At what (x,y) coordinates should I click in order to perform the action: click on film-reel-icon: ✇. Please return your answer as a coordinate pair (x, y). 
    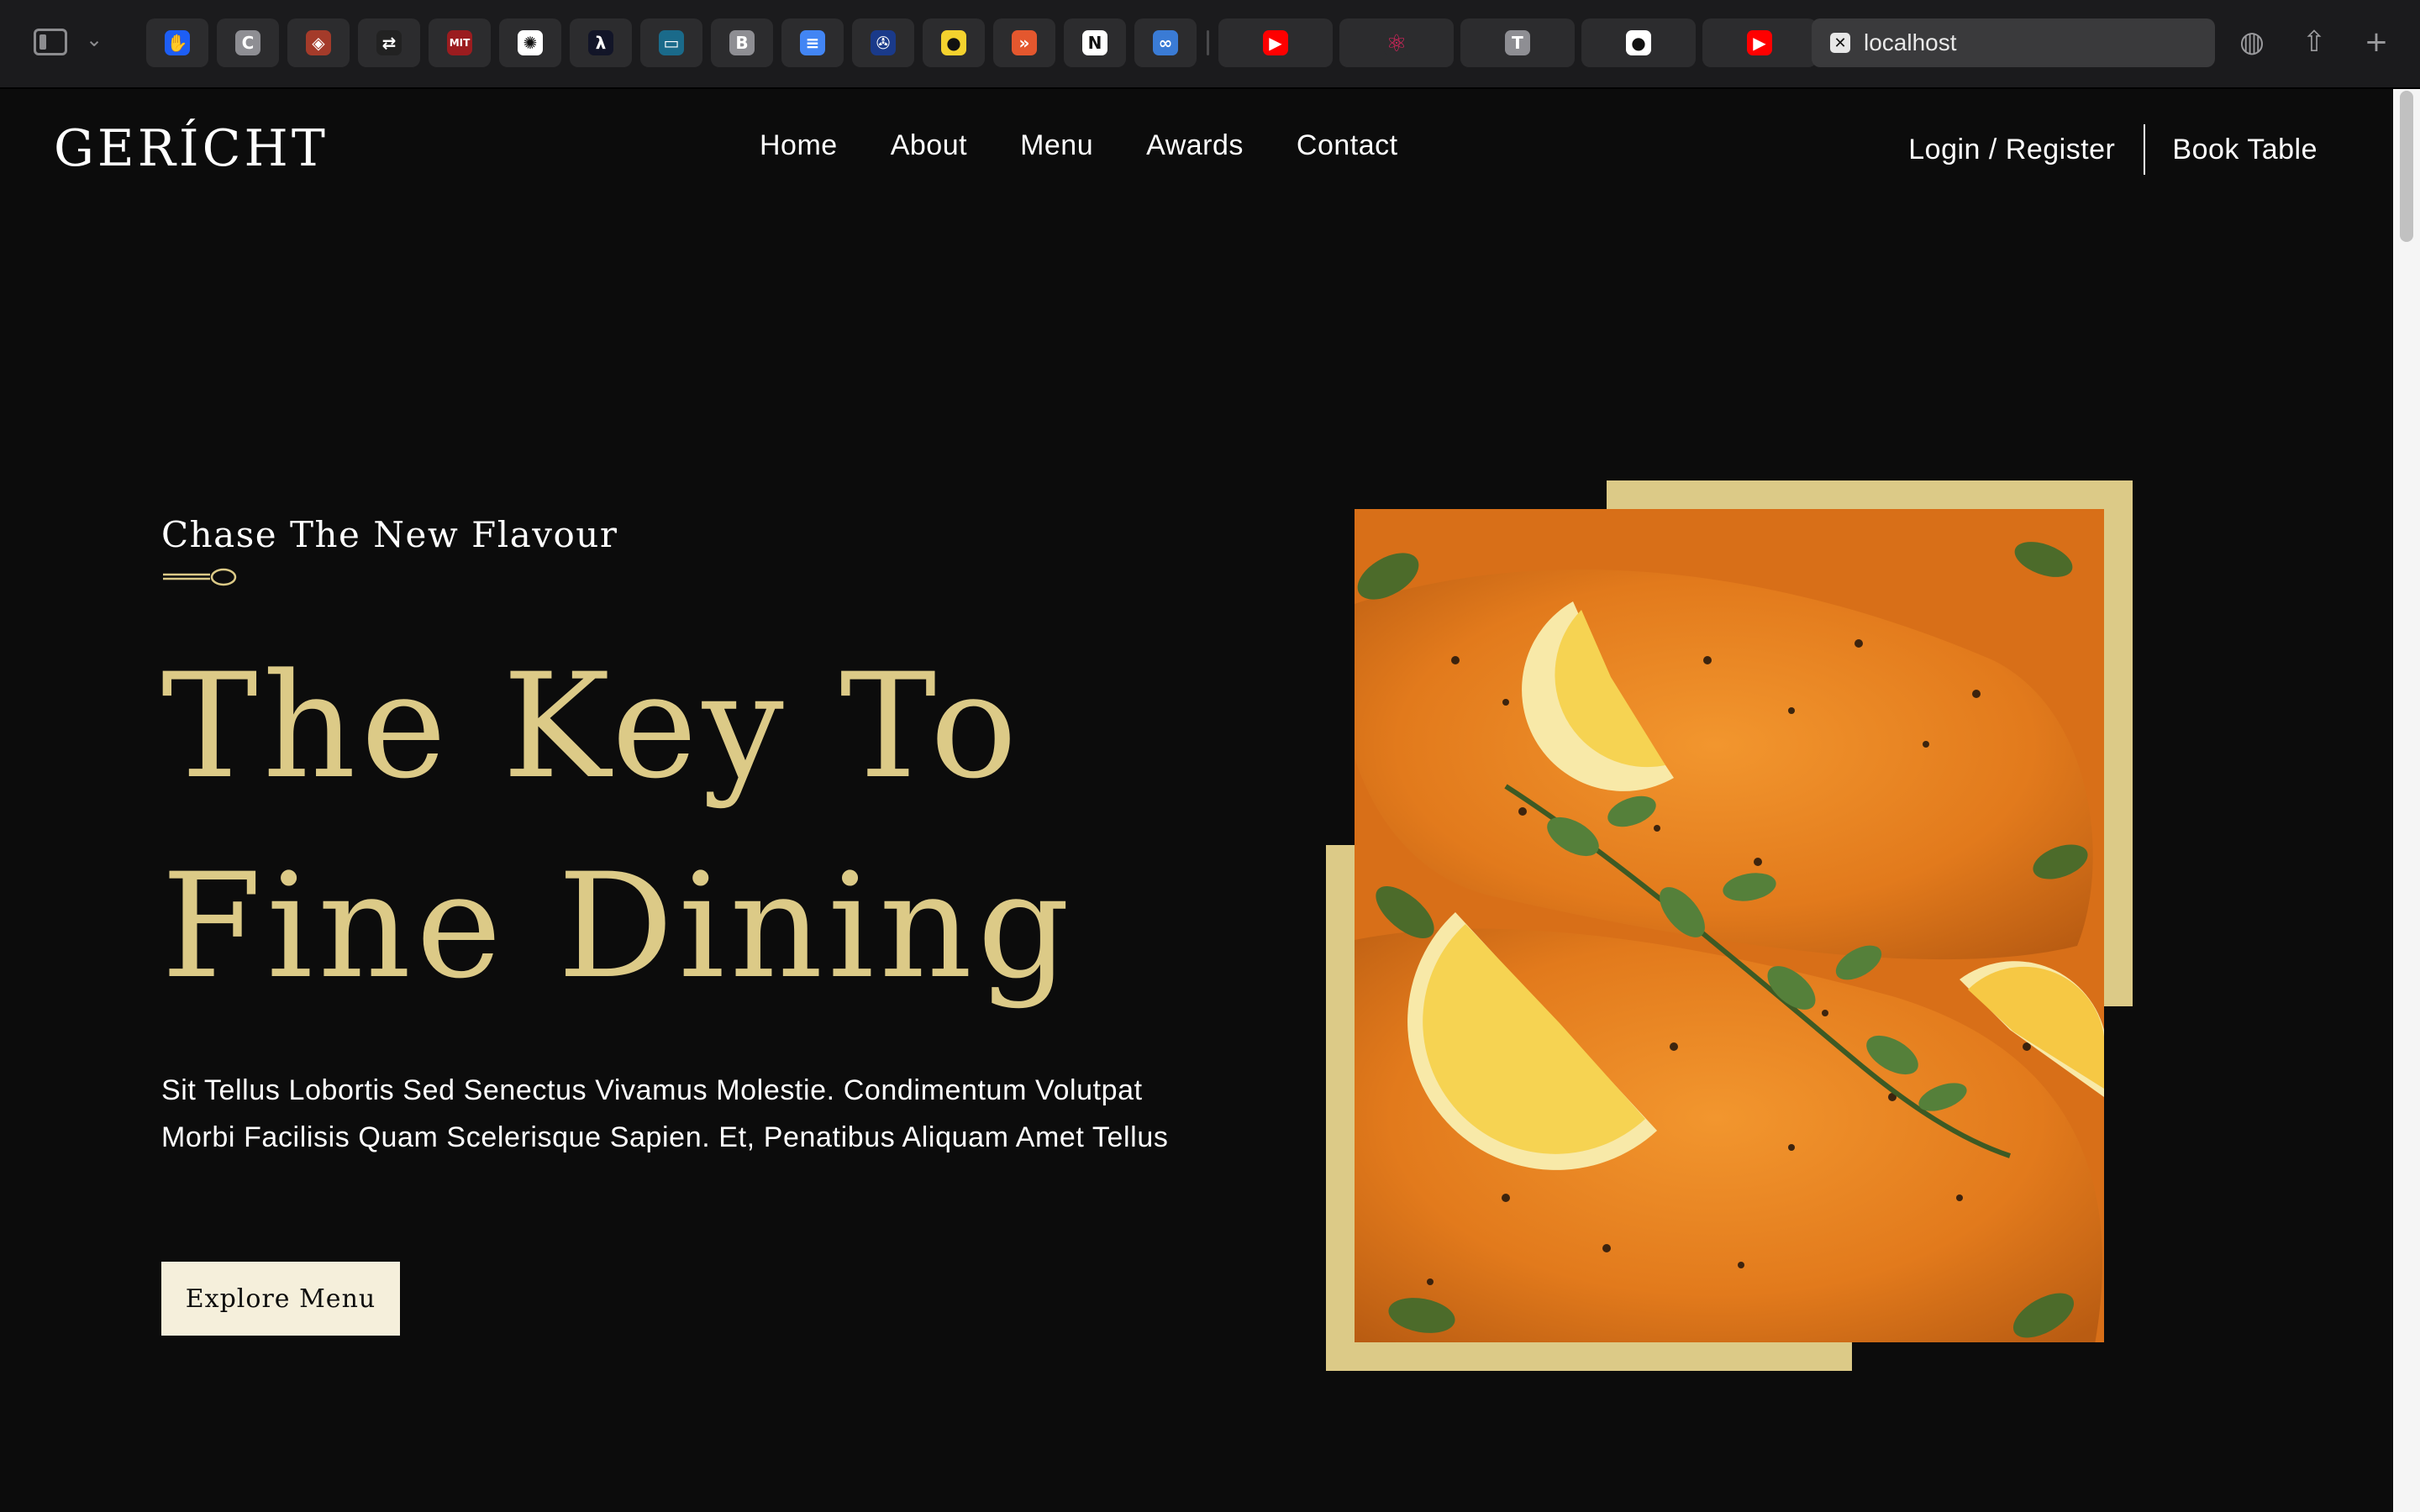
    Looking at the image, I should click on (883, 42).